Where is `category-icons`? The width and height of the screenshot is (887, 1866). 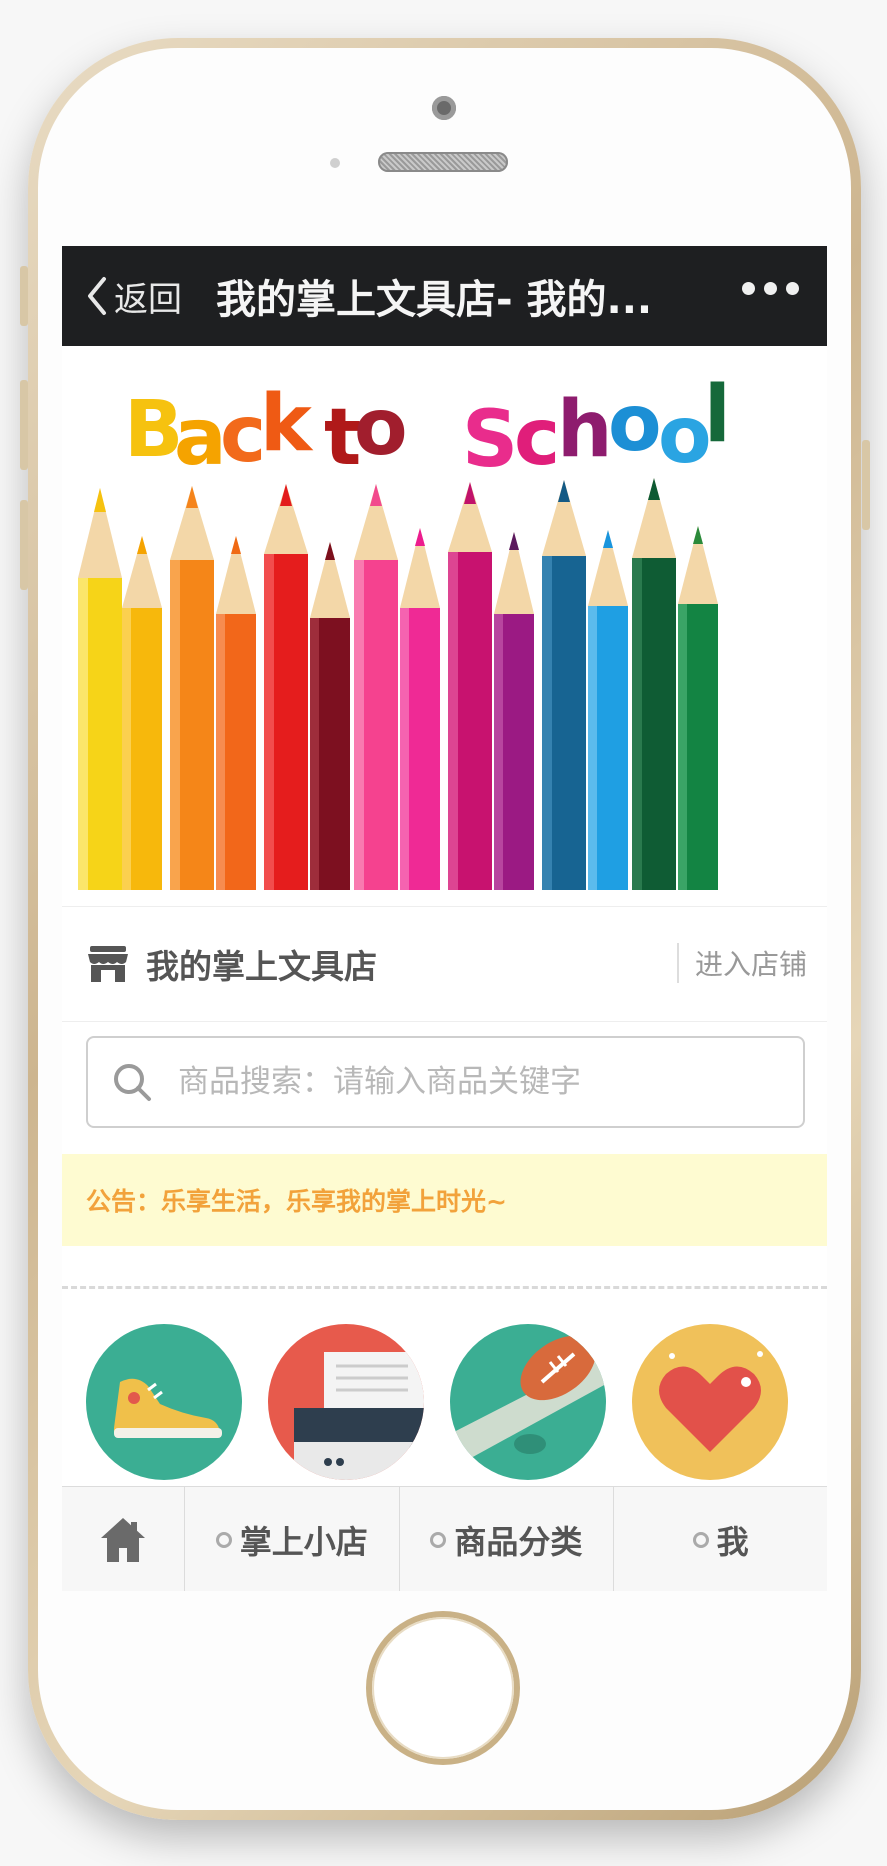
category-icons is located at coordinates (444, 1402).